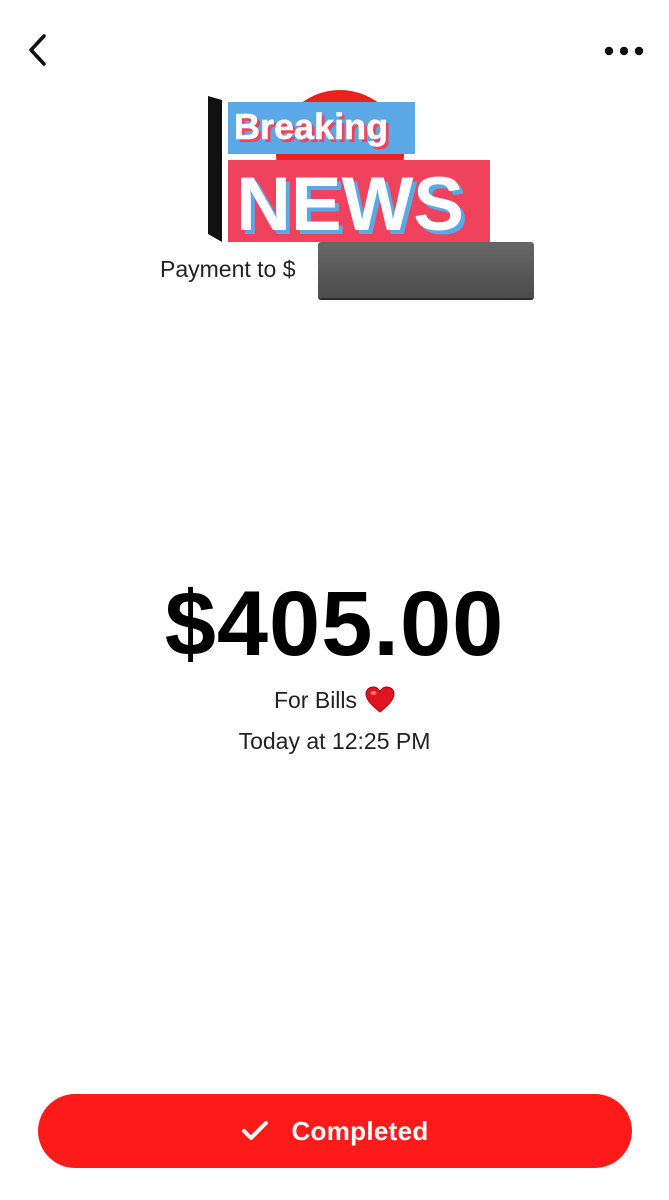 This screenshot has height=1200, width=669. I want to click on banner-news-text: NEWS, so click(350, 204).